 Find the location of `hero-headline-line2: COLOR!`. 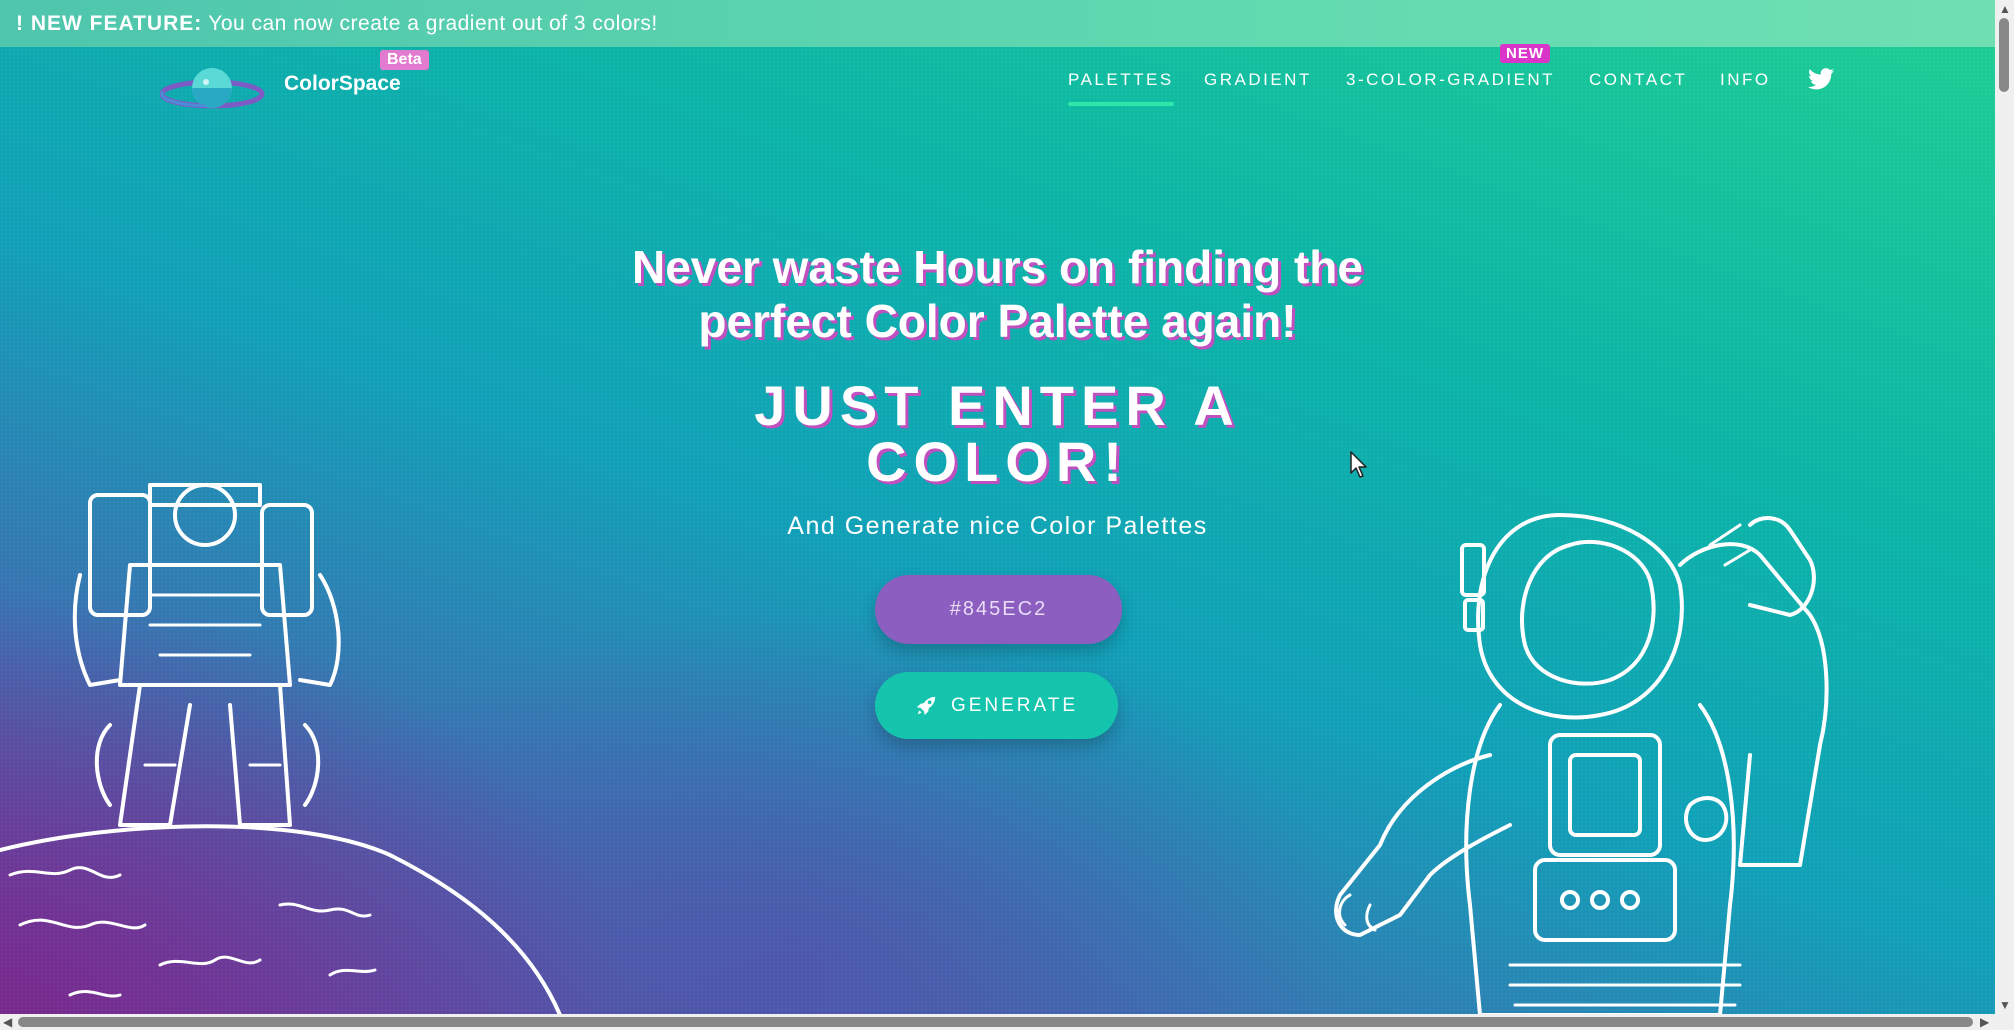

hero-headline-line2: COLOR! is located at coordinates (997, 461).